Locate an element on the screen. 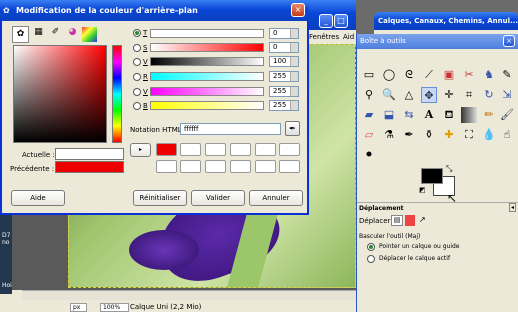  tab-watercolor-icon: ✐ is located at coordinates (55, 34).